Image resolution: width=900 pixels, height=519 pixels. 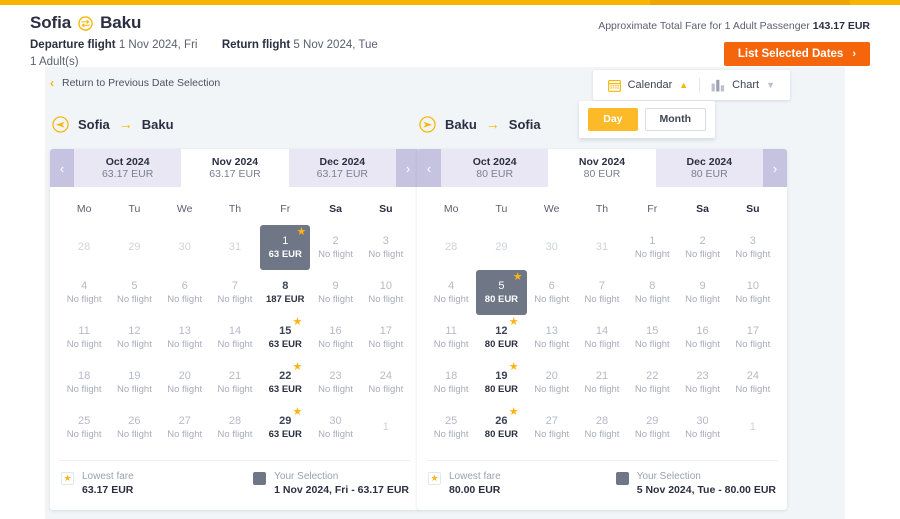 What do you see at coordinates (501, 382) in the screenshot?
I see `calendar-day-cell: ★ 19 80 EUR` at bounding box center [501, 382].